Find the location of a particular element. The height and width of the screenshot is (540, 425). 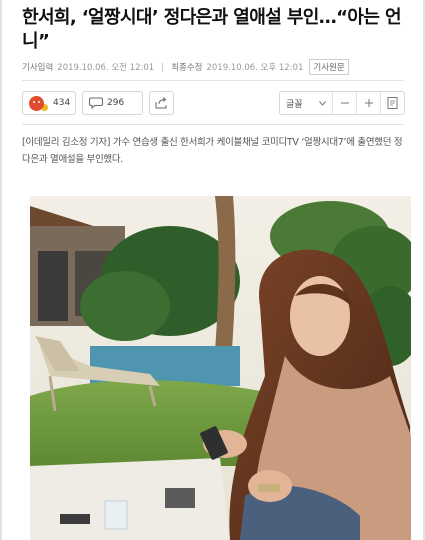

article-headline: 한서희, ‘얼짱시대’ 정다은과 열애설 부인…“아는 언니” is located at coordinates (212, 29).